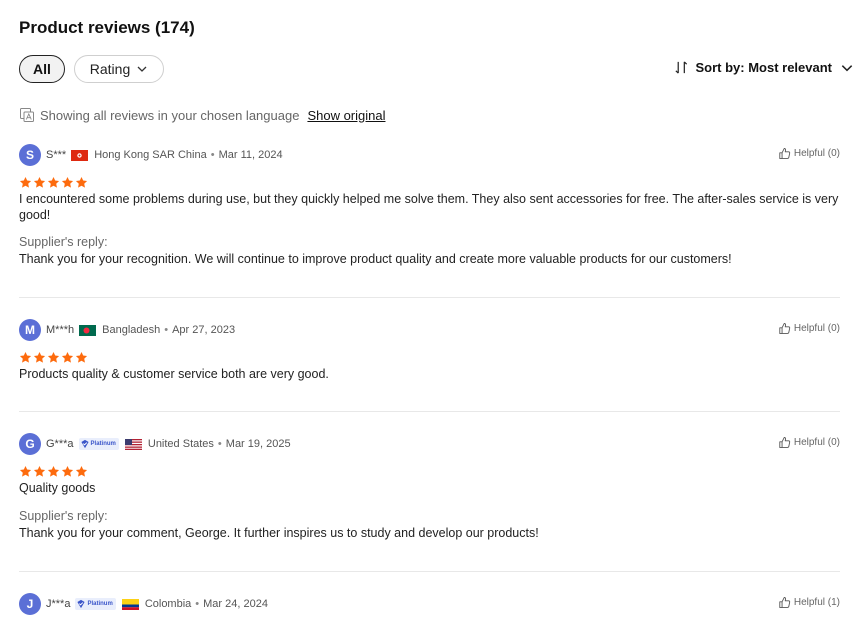 The image size is (853, 617). What do you see at coordinates (30, 330) in the screenshot?
I see `avatar: M` at bounding box center [30, 330].